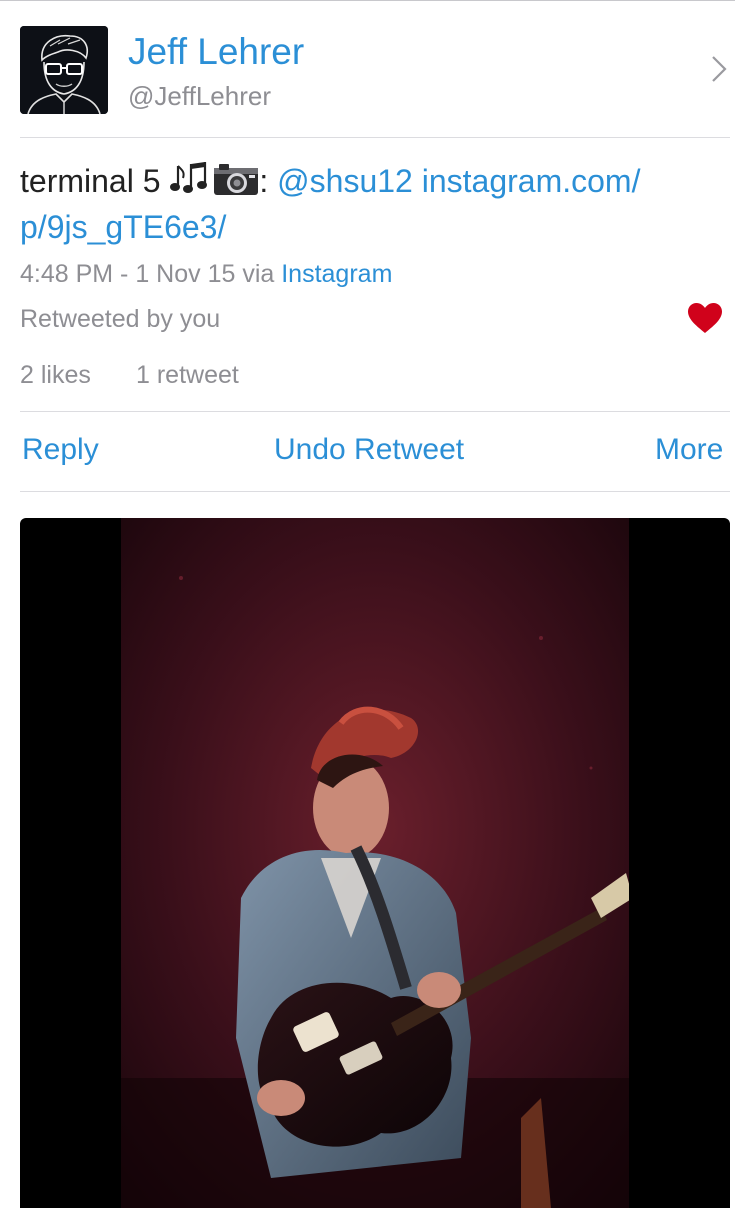 This screenshot has height=1208, width=735. Describe the element at coordinates (268, 181) in the screenshot. I see `tweet-colon: :` at that location.